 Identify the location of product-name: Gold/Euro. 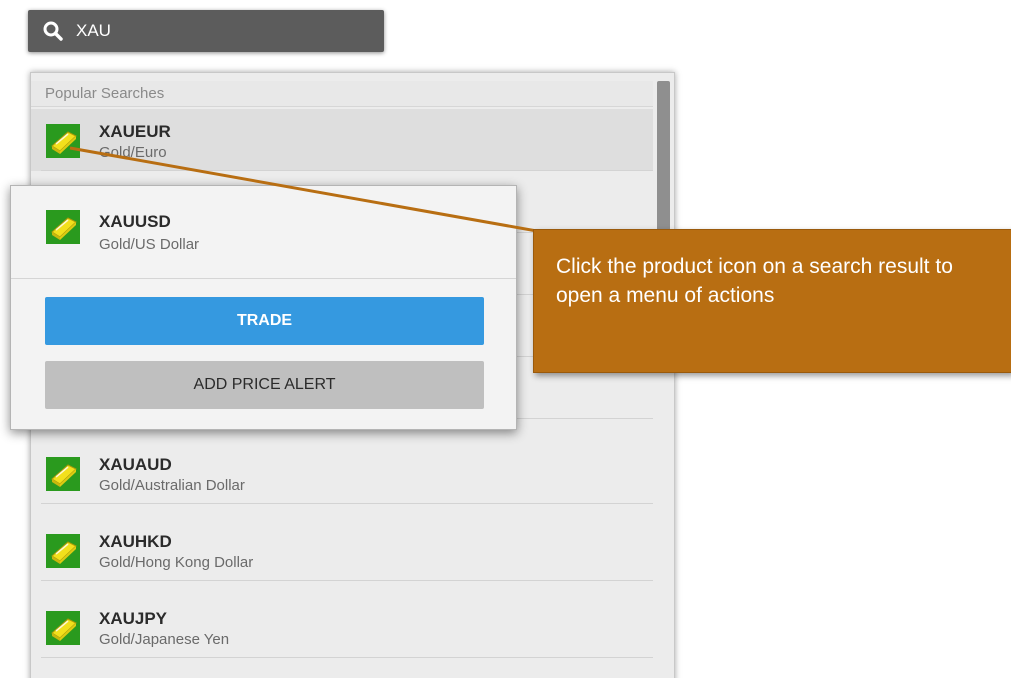
(133, 152).